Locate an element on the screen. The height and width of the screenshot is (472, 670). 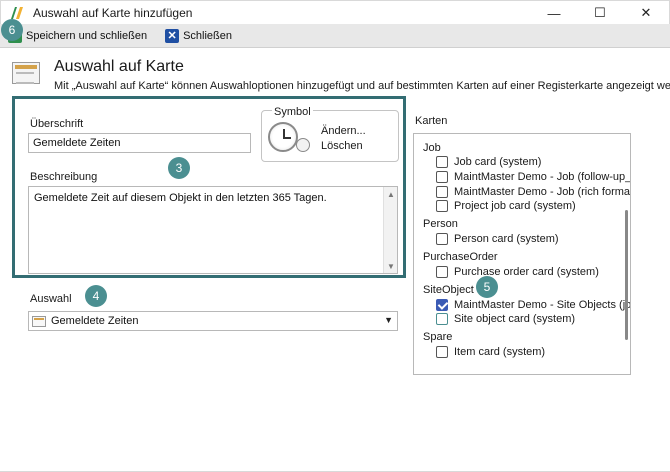
window-close-button: ✕ is located at coordinates (646, 13).